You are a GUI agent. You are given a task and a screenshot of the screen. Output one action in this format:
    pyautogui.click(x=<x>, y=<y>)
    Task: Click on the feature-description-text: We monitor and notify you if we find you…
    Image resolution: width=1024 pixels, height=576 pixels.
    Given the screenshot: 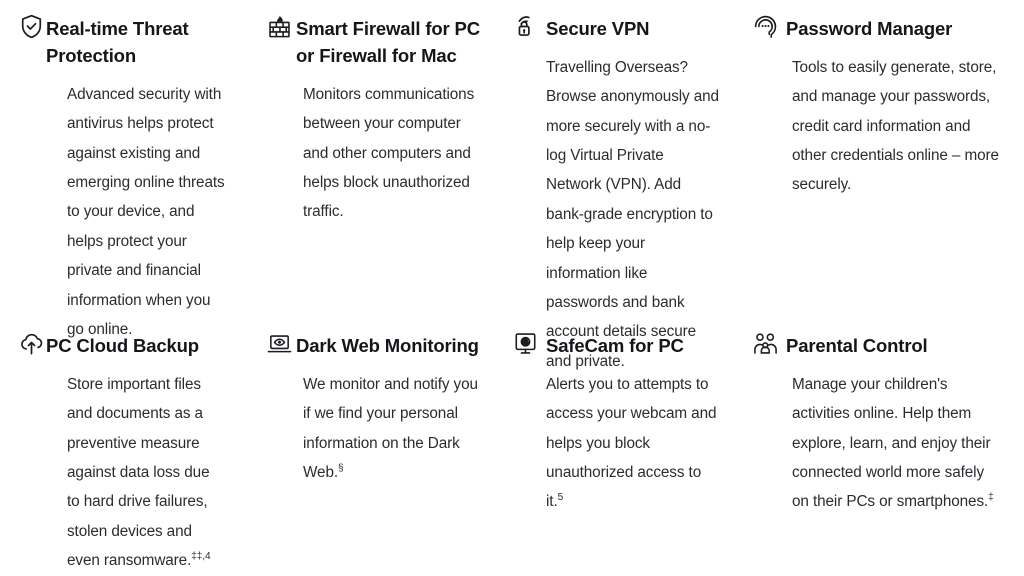 What is the action you would take?
    pyautogui.click(x=390, y=429)
    